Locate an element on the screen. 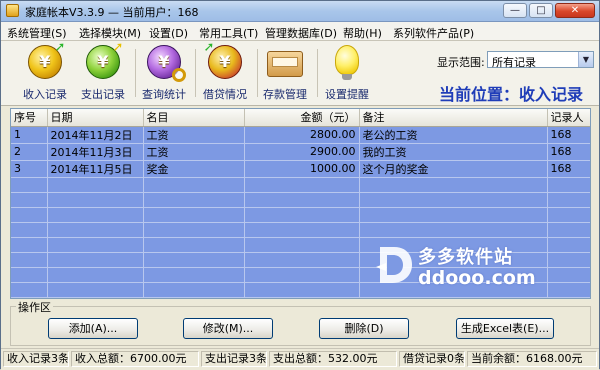 The image size is (600, 370). column-header: 名目 is located at coordinates (194, 118).